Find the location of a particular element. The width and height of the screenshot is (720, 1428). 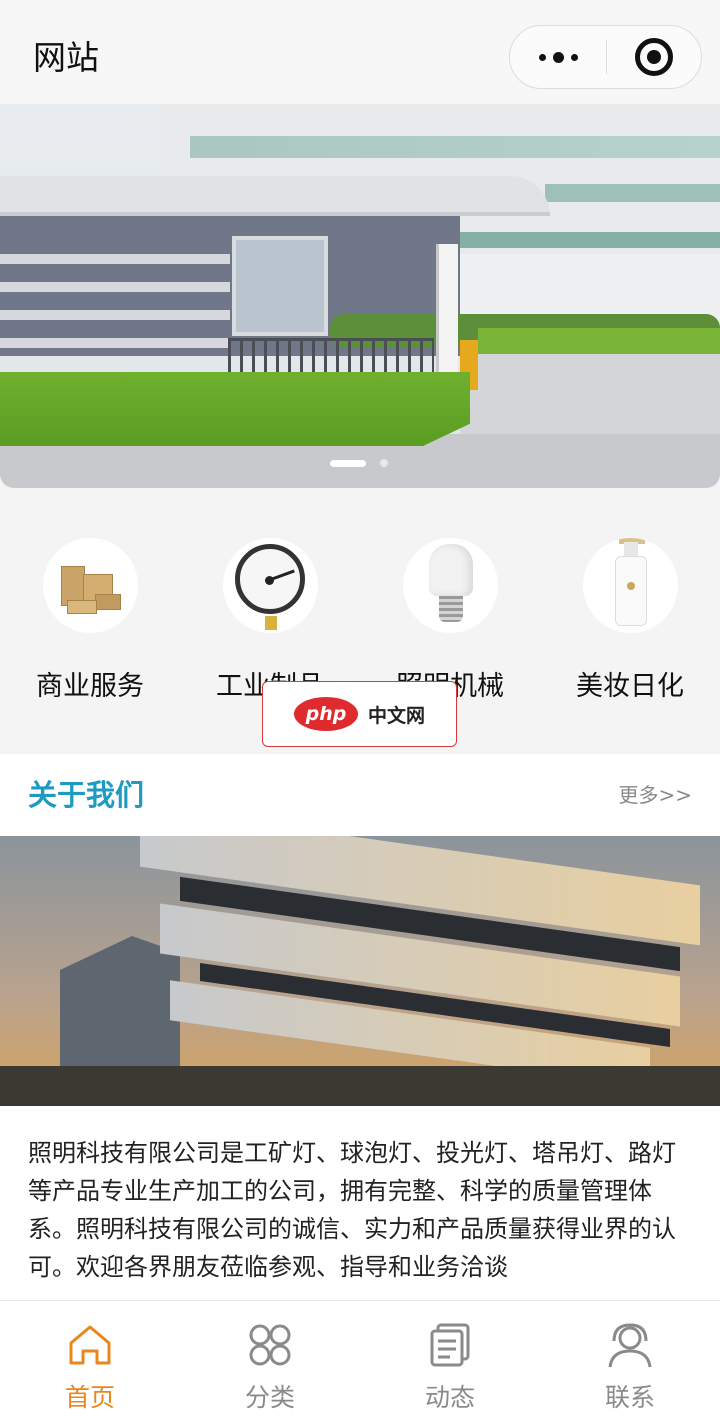

page-title: 网站 is located at coordinates (66, 57).